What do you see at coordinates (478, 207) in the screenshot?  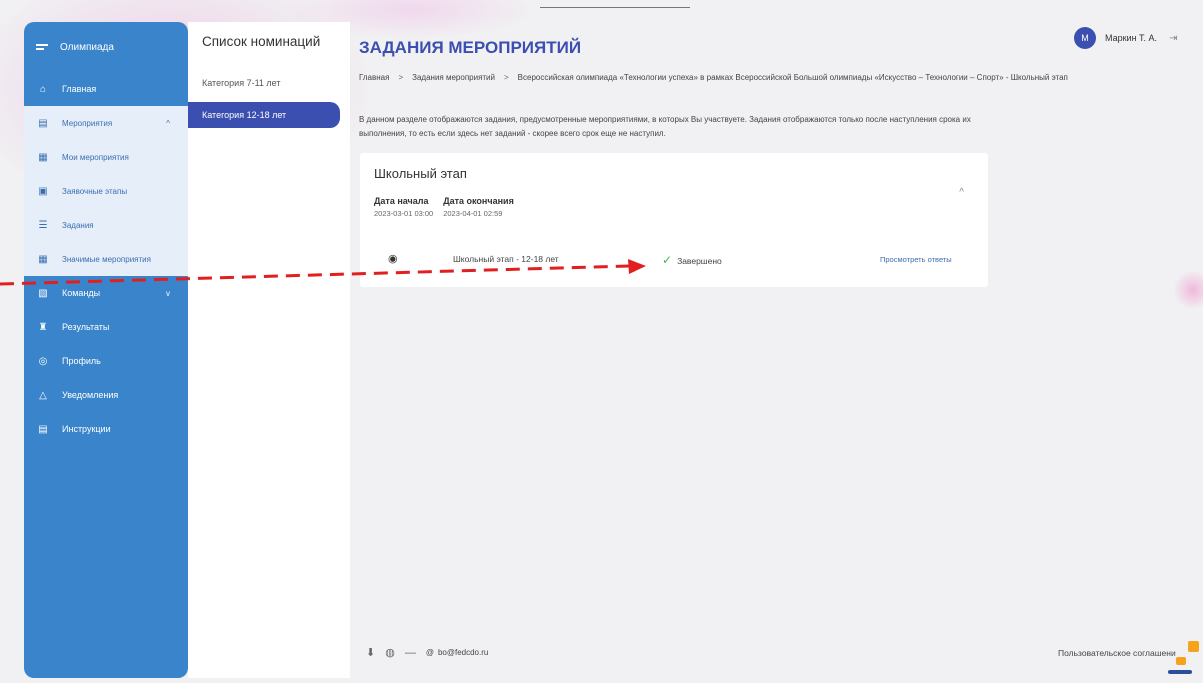 I see `end-date: Дата окончания 2023-04-01 02:59` at bounding box center [478, 207].